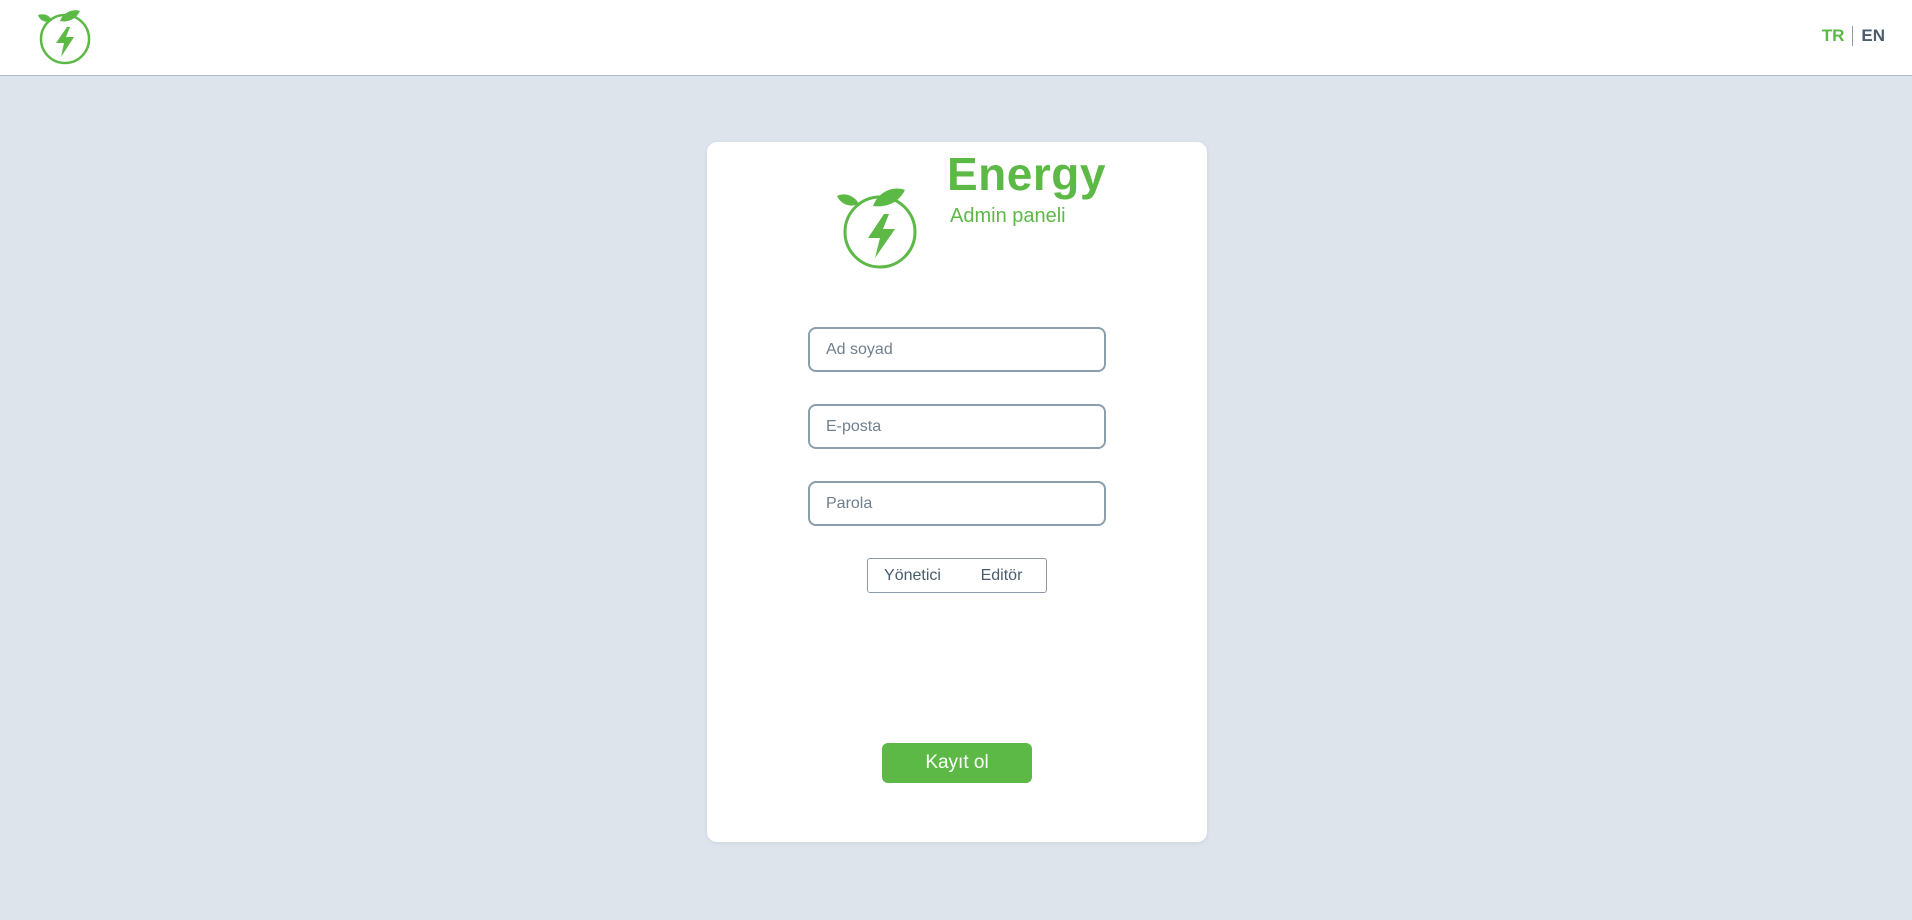 The height and width of the screenshot is (920, 1912). I want to click on password-input, so click(957, 503).